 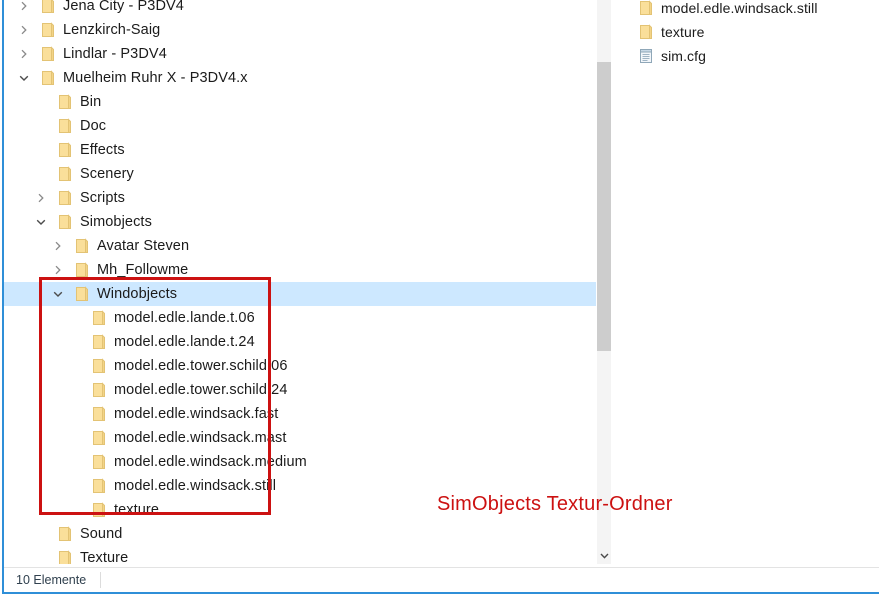 What do you see at coordinates (300, 438) in the screenshot?
I see `tree-item-model-edle-windsack-mast: model.edle.windsack.mast` at bounding box center [300, 438].